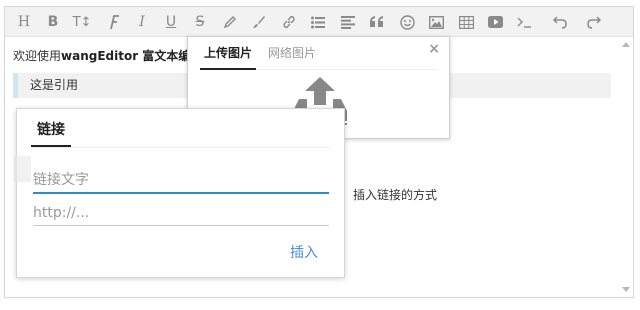 The width and height of the screenshot is (640, 310). What do you see at coordinates (395, 194) in the screenshot?
I see `link-method-paragraph: 插入链接的方式` at bounding box center [395, 194].